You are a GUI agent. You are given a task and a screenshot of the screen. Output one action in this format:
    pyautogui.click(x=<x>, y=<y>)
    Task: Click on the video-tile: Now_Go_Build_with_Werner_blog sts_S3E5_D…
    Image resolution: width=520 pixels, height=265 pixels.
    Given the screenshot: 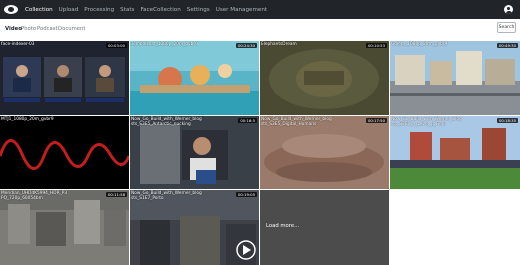 What is the action you would take?
    pyautogui.click(x=324, y=152)
    